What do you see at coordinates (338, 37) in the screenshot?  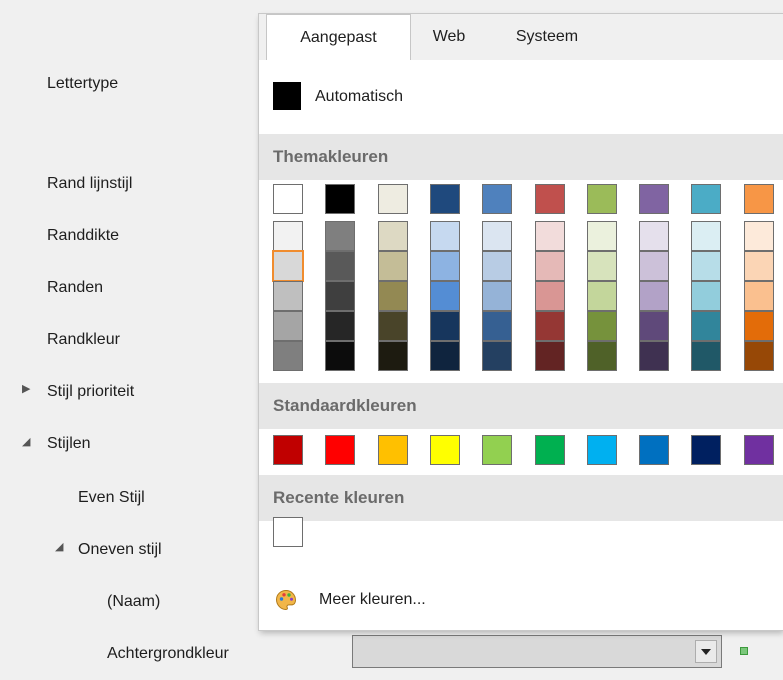 I see `tab-custom: Aangepast` at bounding box center [338, 37].